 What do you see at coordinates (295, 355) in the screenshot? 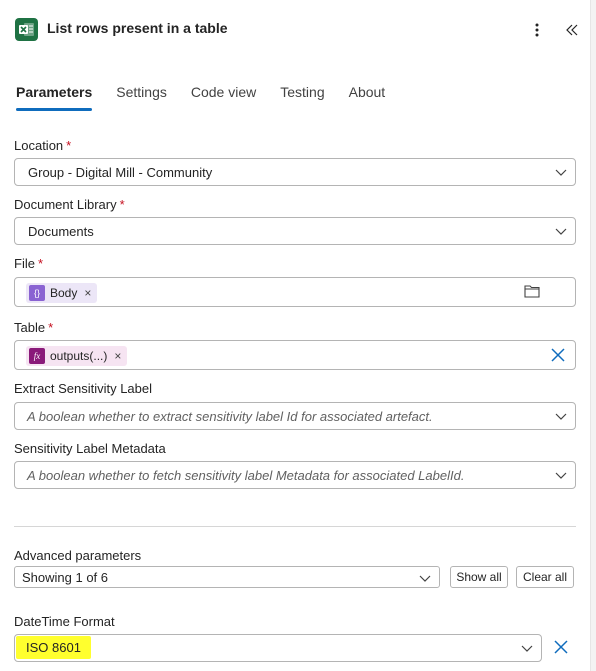
I see `table-input: fx outputs(...) ×` at bounding box center [295, 355].